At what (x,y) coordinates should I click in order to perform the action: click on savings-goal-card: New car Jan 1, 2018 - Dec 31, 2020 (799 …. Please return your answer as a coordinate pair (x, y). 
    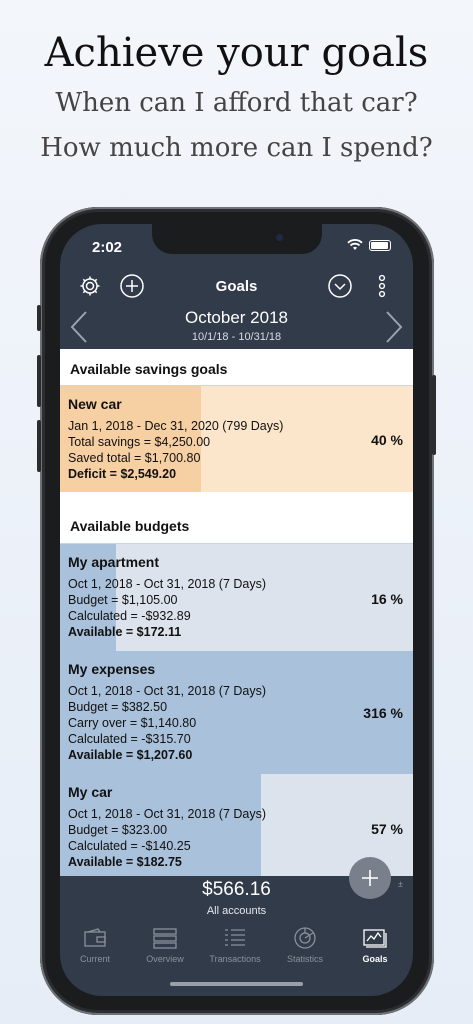
    Looking at the image, I should click on (236, 439).